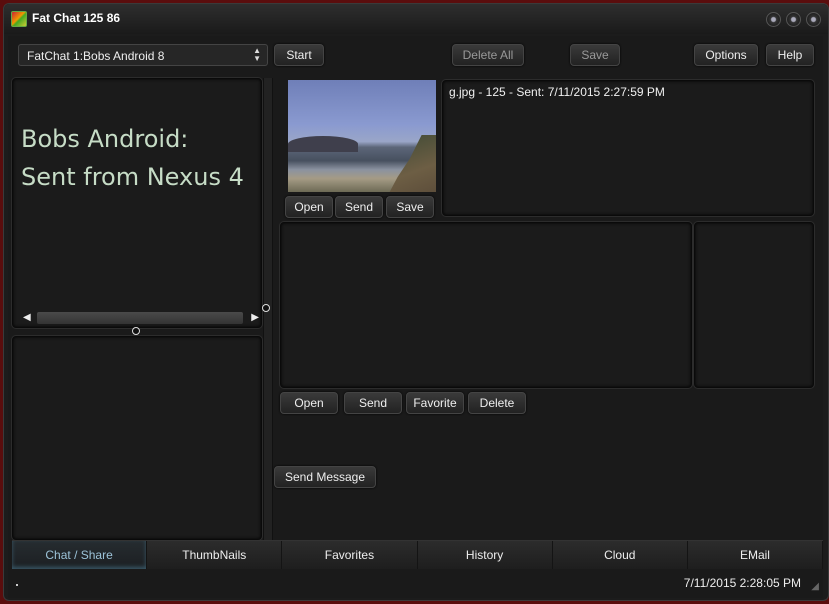  What do you see at coordinates (628, 148) in the screenshot?
I see `image-info-panel: g.jpg - 125 - Sent: 7/11/2015 2:27:59 PM` at bounding box center [628, 148].